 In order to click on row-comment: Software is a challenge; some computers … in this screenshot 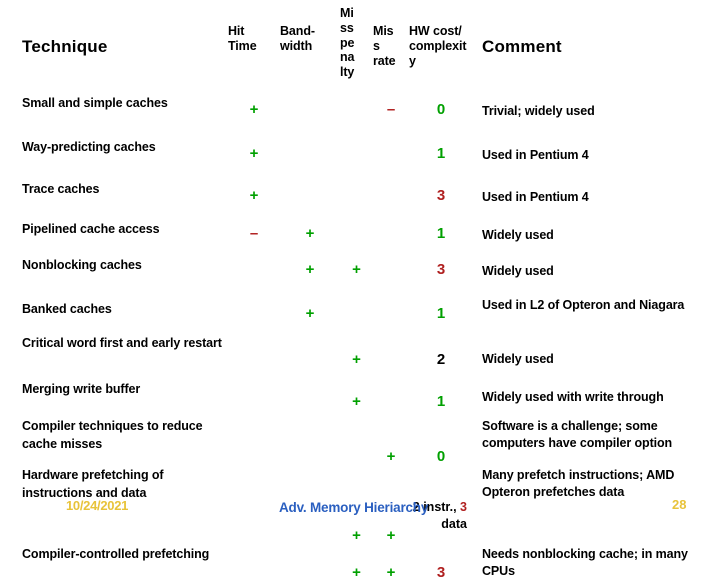, I will do `click(577, 434)`.